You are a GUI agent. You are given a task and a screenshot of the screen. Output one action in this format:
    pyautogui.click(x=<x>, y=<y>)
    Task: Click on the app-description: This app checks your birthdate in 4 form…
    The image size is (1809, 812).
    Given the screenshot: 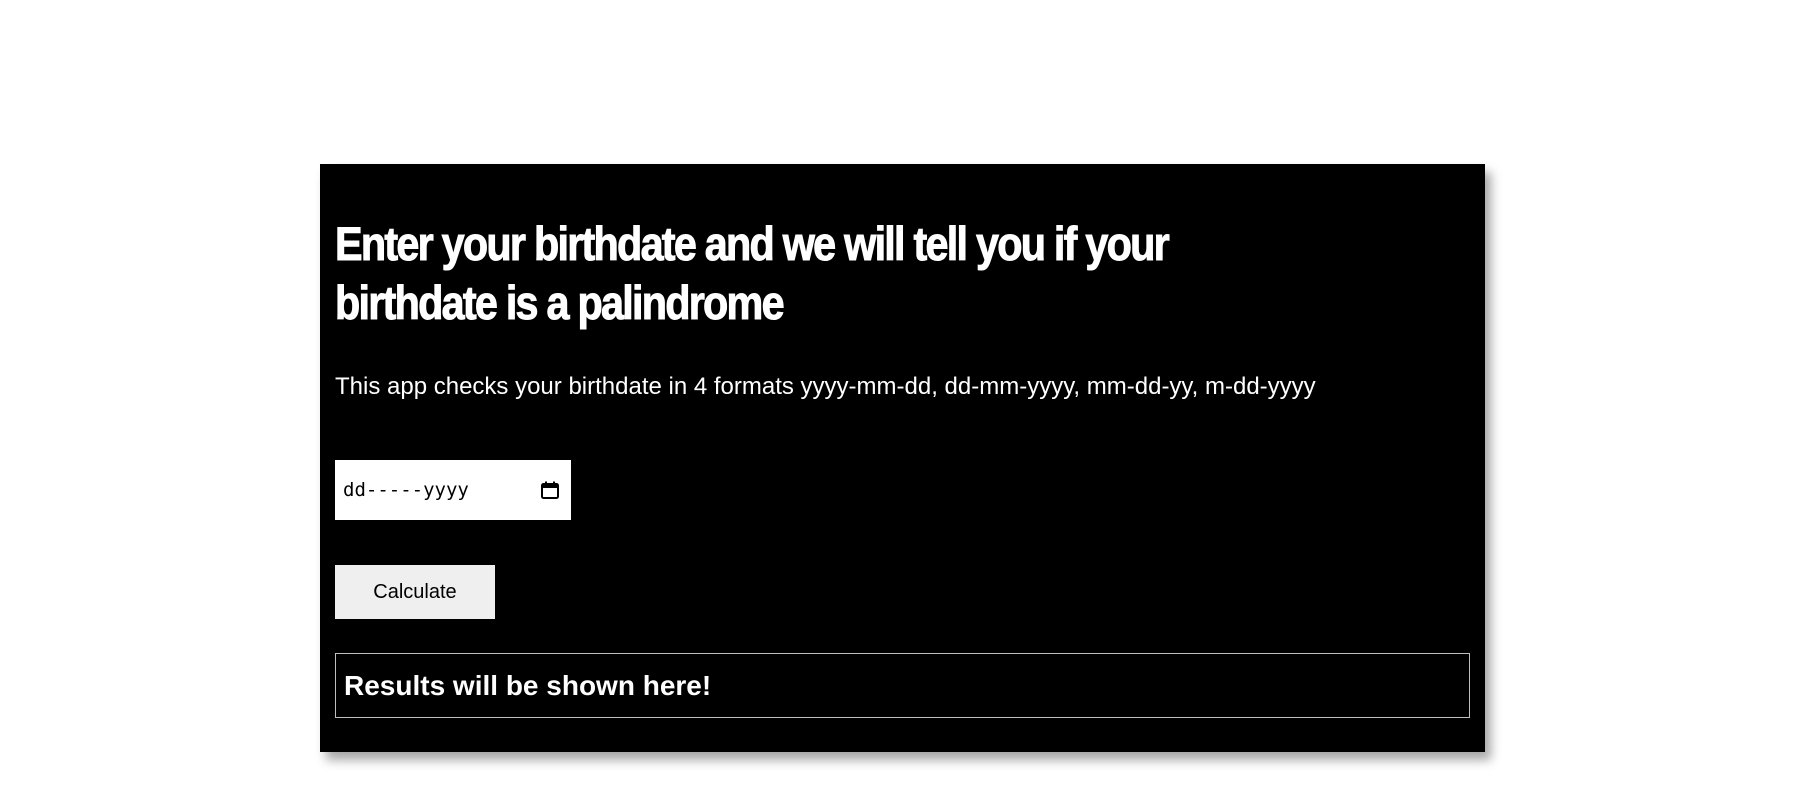 What is the action you would take?
    pyautogui.click(x=825, y=386)
    